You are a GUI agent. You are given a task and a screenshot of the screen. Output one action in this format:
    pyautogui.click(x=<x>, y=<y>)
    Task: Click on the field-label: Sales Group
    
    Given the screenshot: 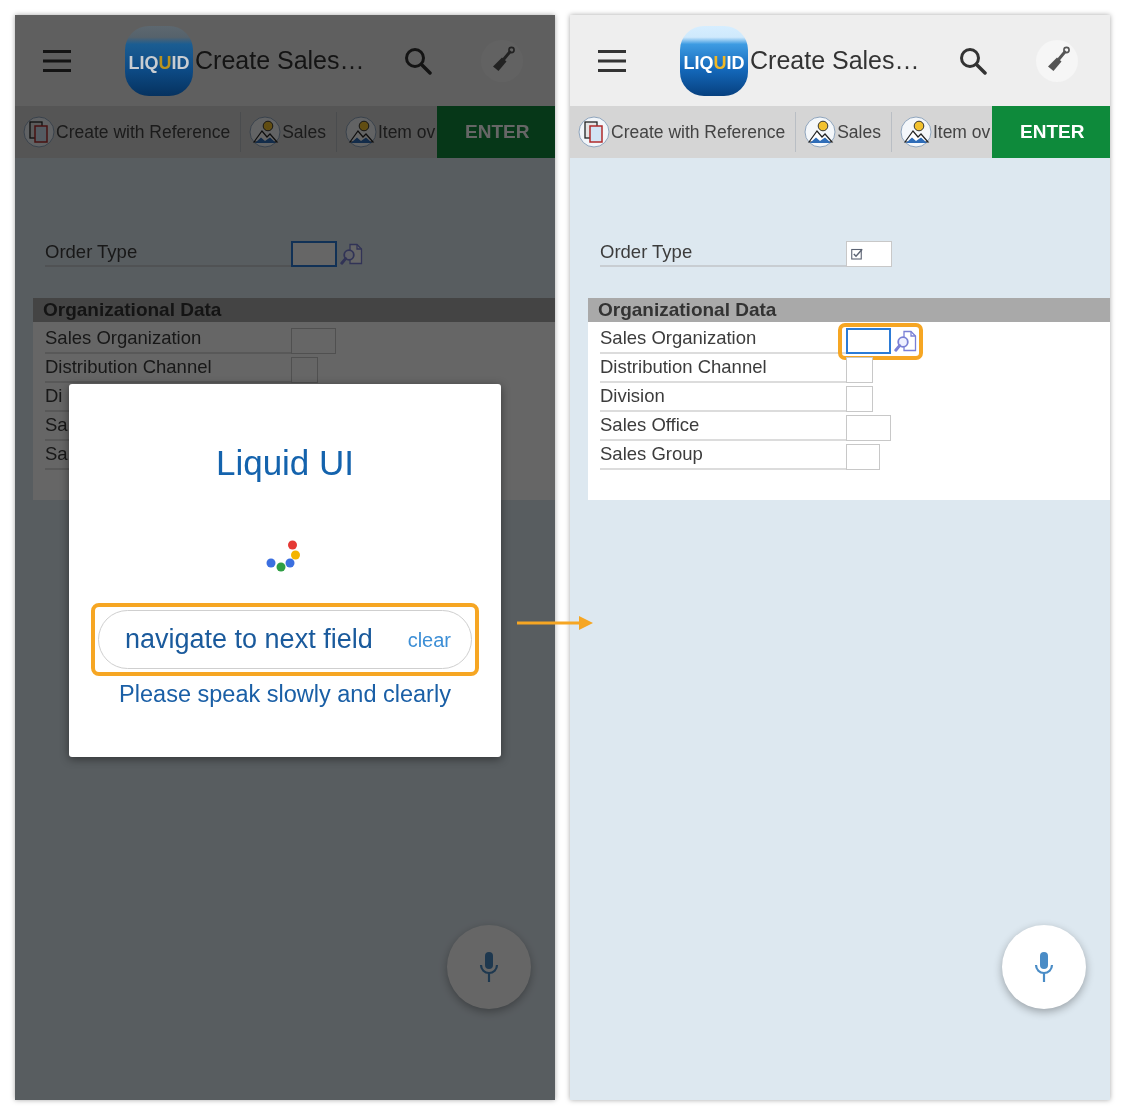 What is the action you would take?
    pyautogui.click(x=651, y=454)
    